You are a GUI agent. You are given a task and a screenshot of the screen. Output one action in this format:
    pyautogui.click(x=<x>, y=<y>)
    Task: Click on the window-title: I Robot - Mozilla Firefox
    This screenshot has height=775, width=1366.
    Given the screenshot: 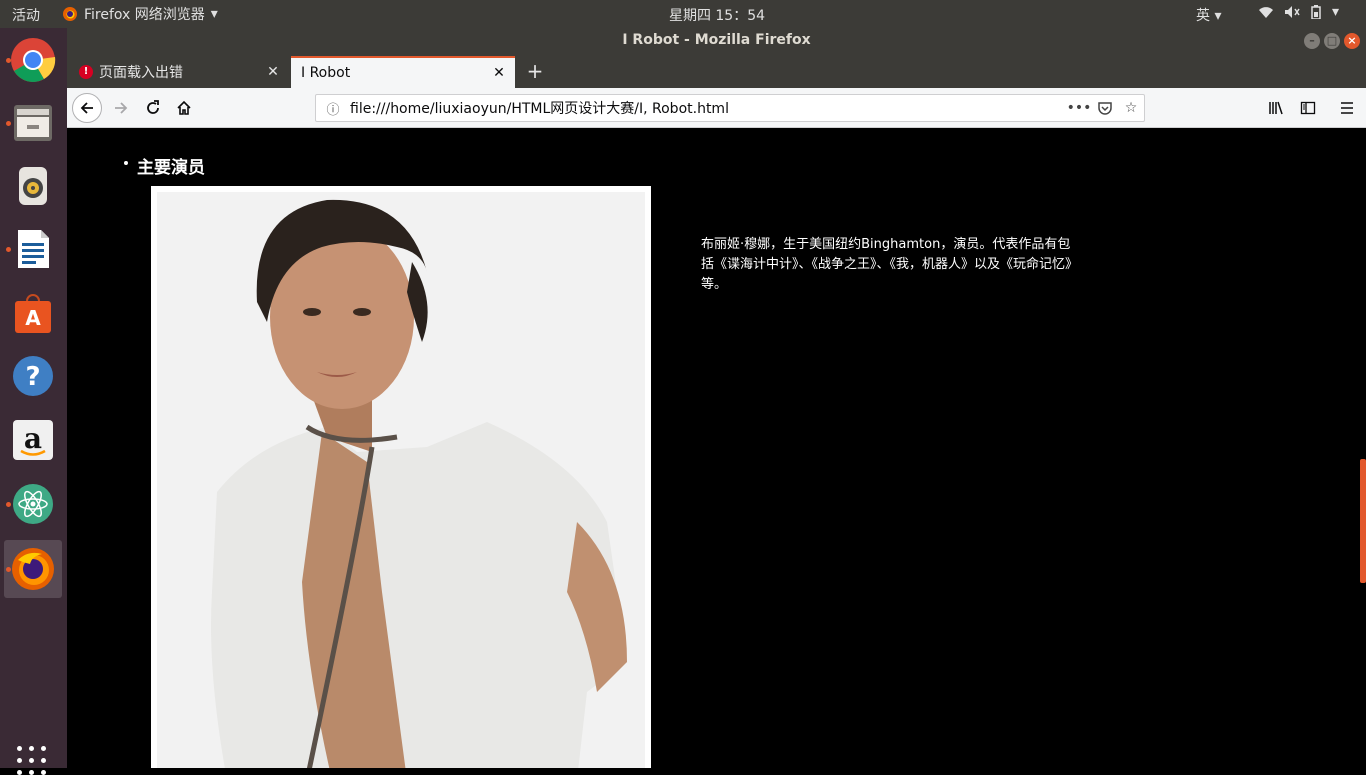 What is the action you would take?
    pyautogui.click(x=716, y=40)
    